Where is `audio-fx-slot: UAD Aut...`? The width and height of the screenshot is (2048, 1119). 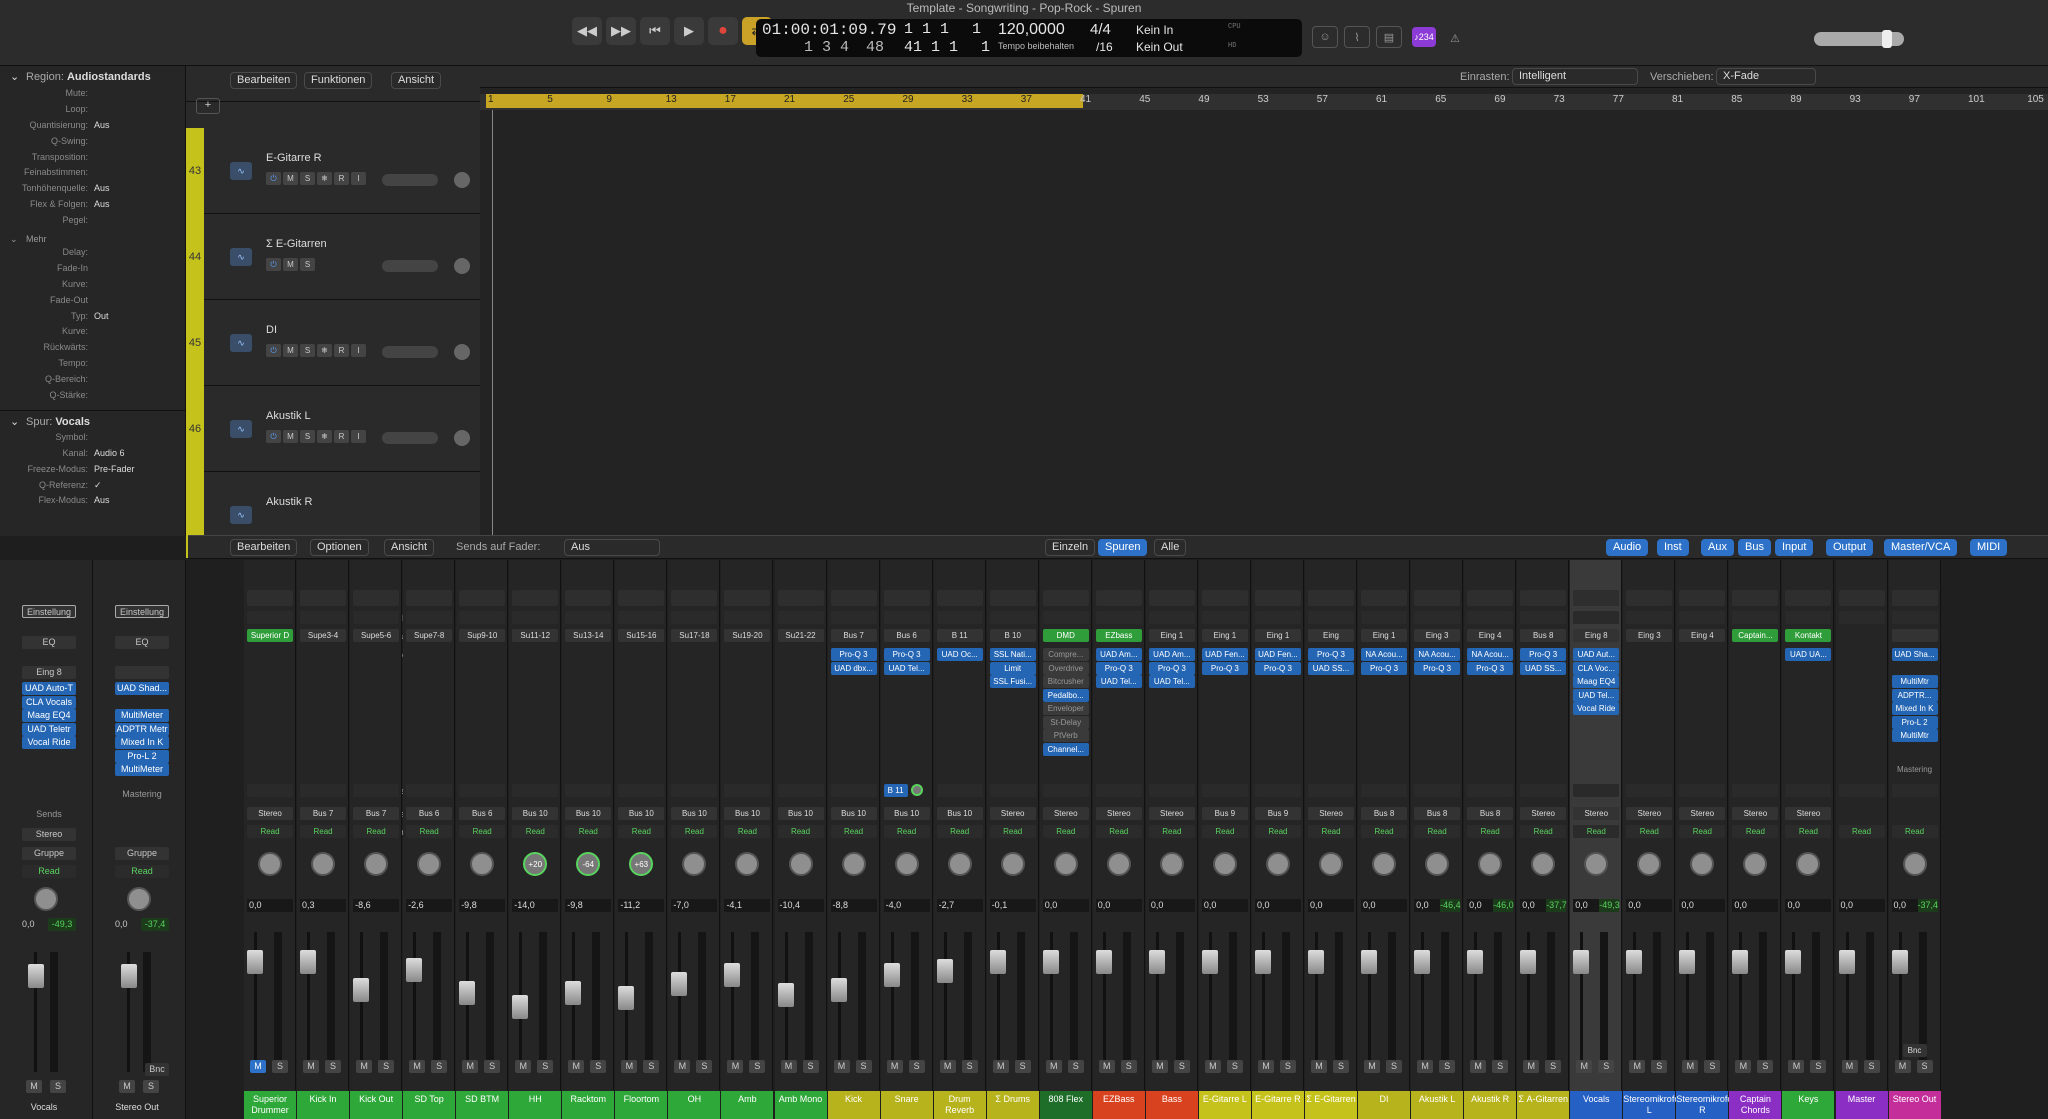 audio-fx-slot: UAD Aut... is located at coordinates (1596, 654).